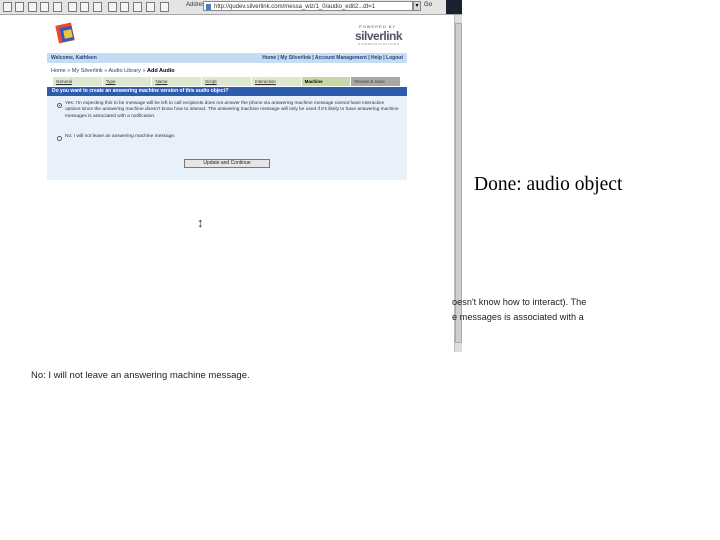 The height and width of the screenshot is (540, 720). What do you see at coordinates (376, 81) in the screenshot?
I see `step-review-save: Review & Save` at bounding box center [376, 81].